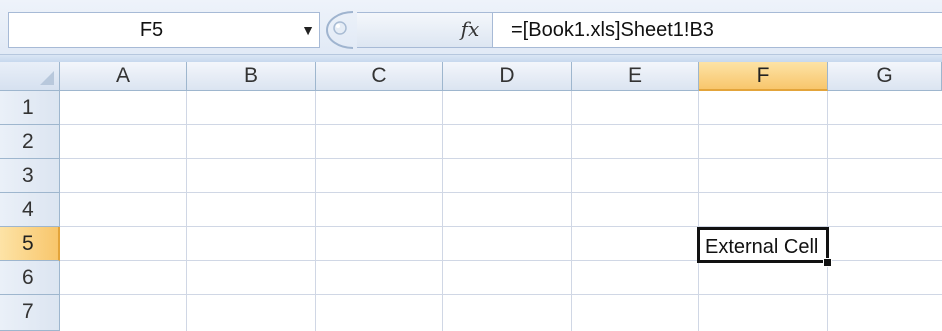 The height and width of the screenshot is (331, 942). What do you see at coordinates (340, 30) in the screenshot?
I see `formula-bar-splitter-icon` at bounding box center [340, 30].